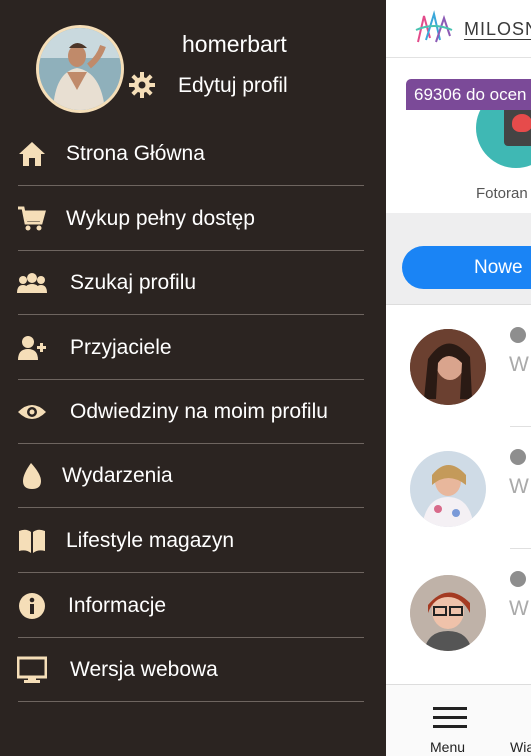 This screenshot has height=756, width=531. I want to click on home-icon, so click(32, 154).